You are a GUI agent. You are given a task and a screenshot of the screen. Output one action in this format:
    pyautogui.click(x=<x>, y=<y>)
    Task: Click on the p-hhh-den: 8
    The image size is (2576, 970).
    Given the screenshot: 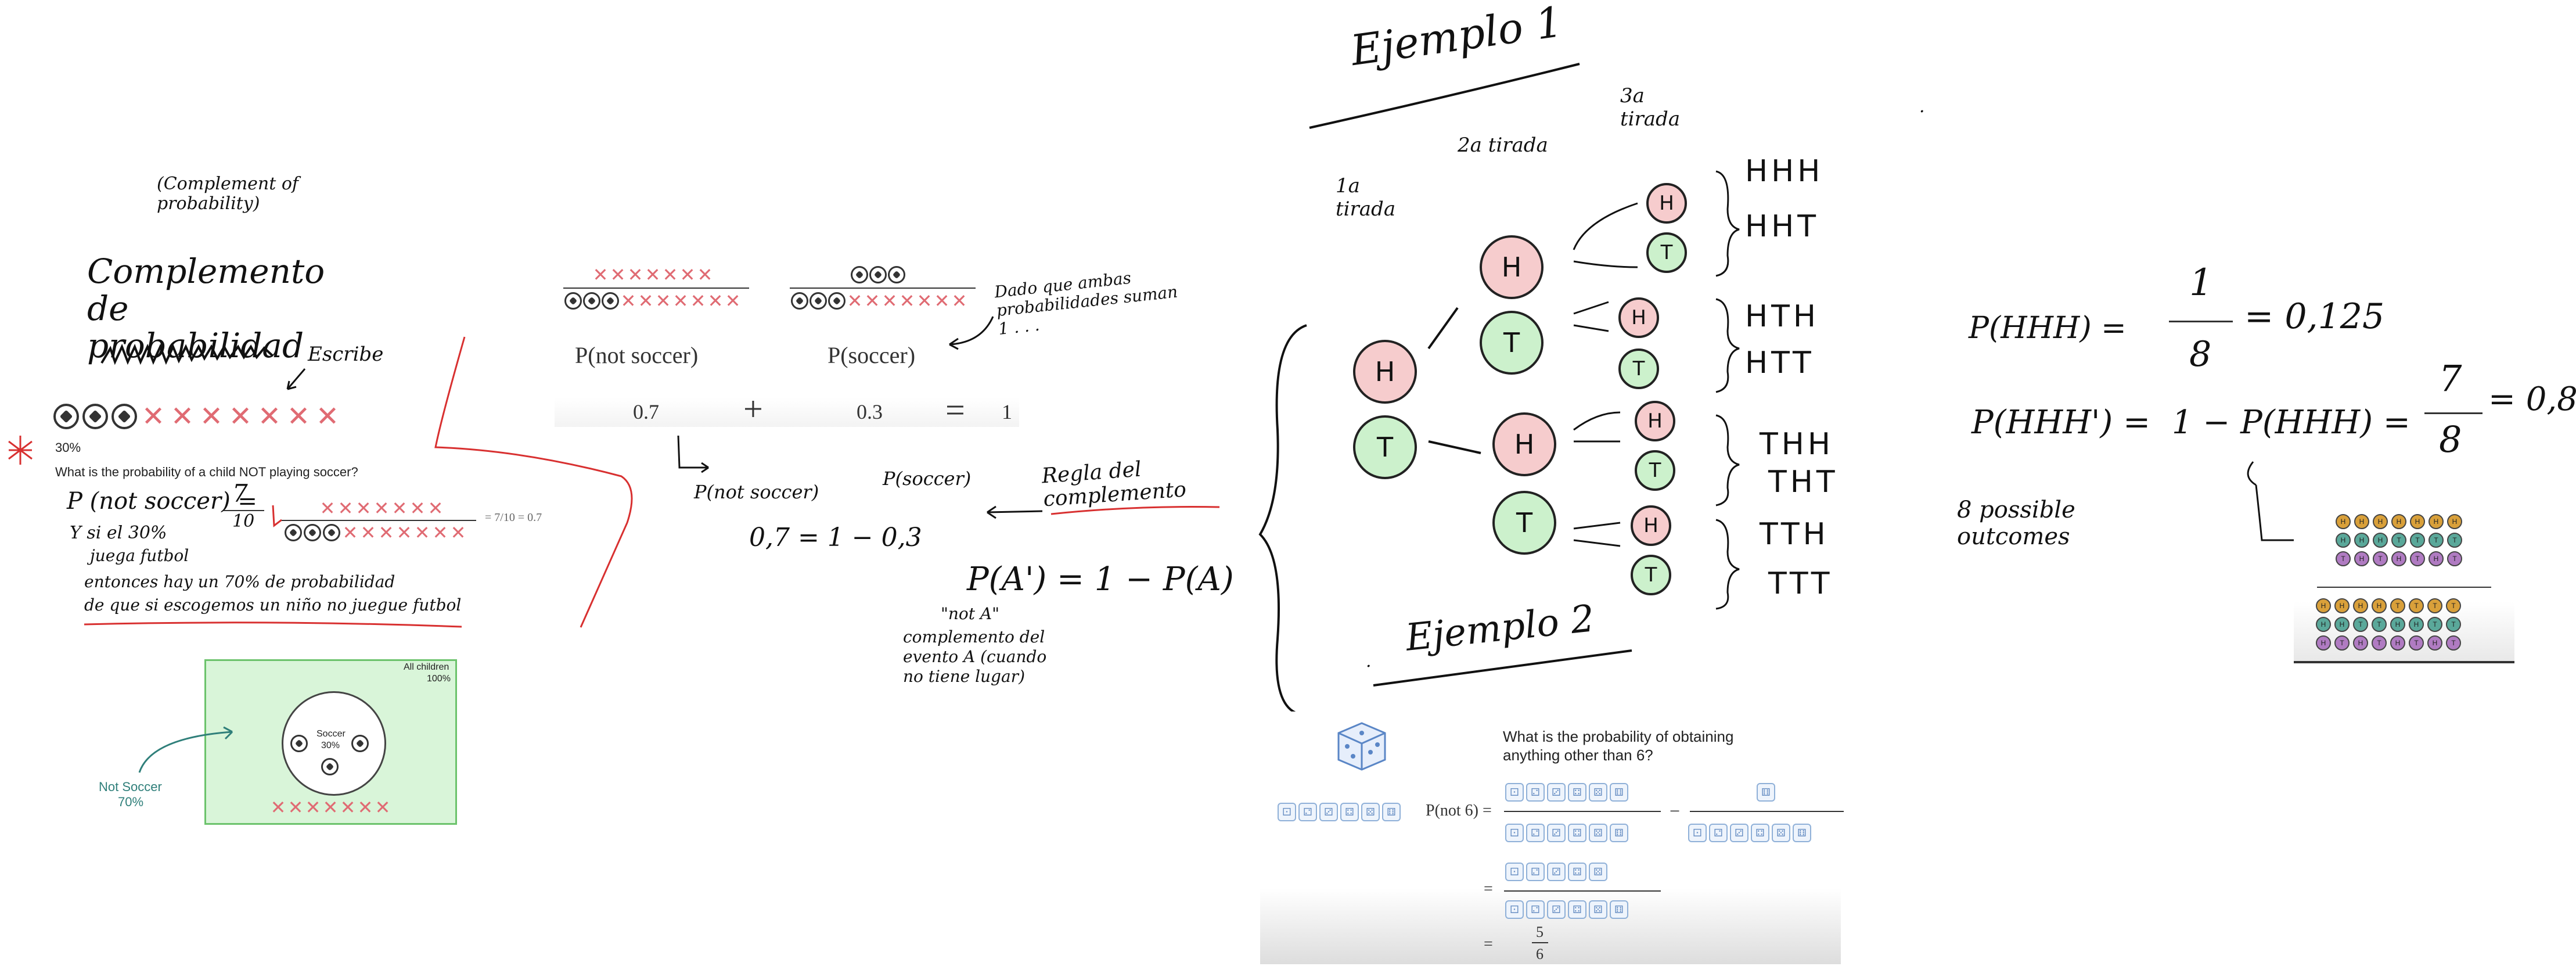 What is the action you would take?
    pyautogui.click(x=2200, y=355)
    